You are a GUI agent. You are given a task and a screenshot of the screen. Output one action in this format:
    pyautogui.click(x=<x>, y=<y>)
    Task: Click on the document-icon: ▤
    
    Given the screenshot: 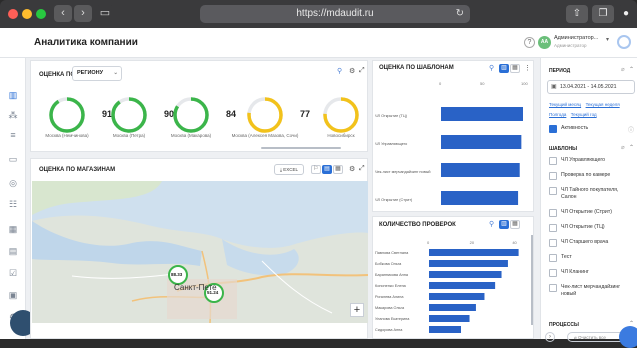 What is the action you would take?
    pyautogui.click(x=13, y=251)
    